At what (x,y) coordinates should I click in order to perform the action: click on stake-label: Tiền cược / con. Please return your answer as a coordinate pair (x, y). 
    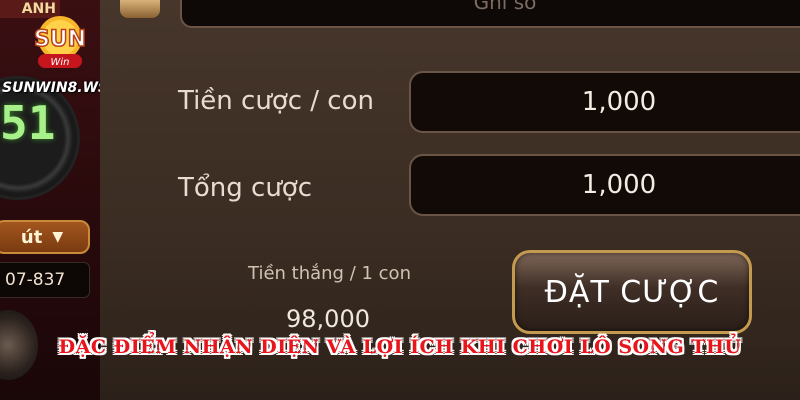
    Looking at the image, I should click on (276, 101).